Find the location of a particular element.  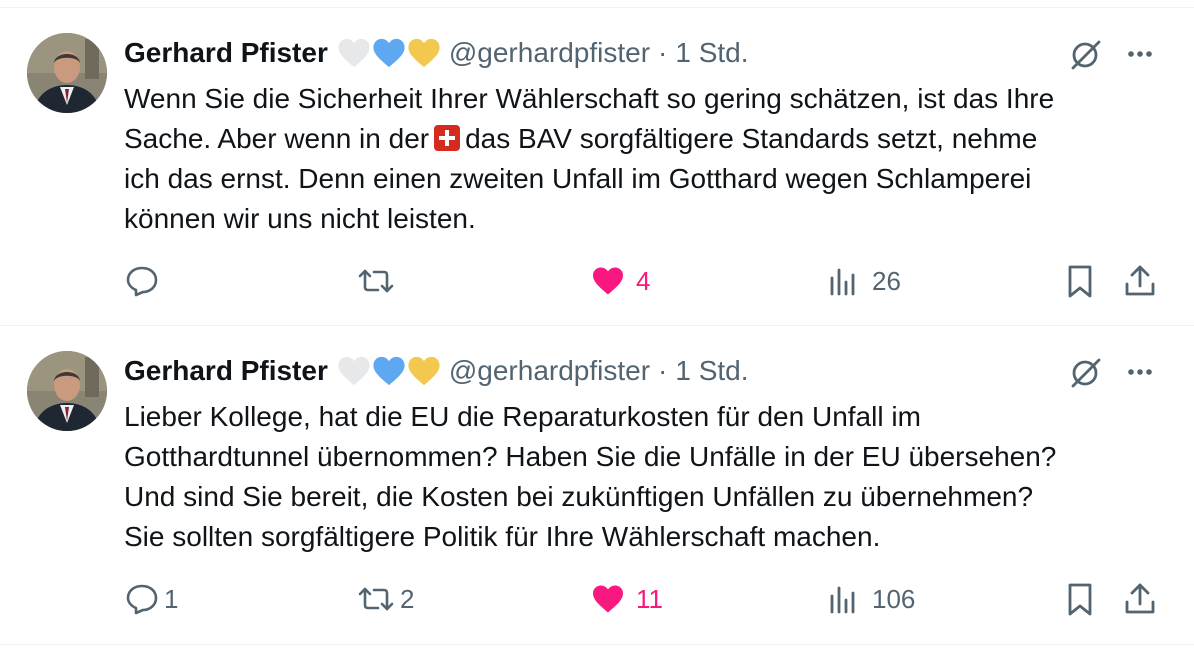

tweet-text-segment: Sache. Aber wenn in der is located at coordinates (277, 138).